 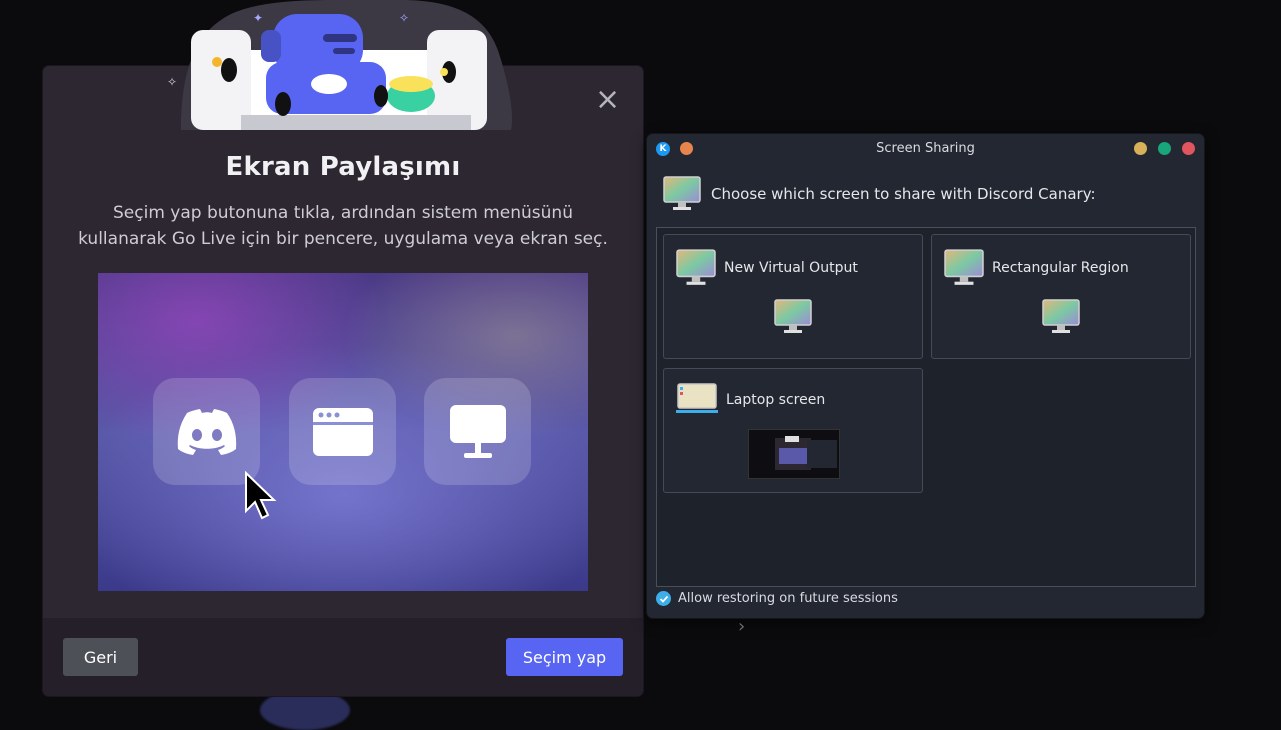 I want to click on window-title: Screen Sharing, so click(x=925, y=148).